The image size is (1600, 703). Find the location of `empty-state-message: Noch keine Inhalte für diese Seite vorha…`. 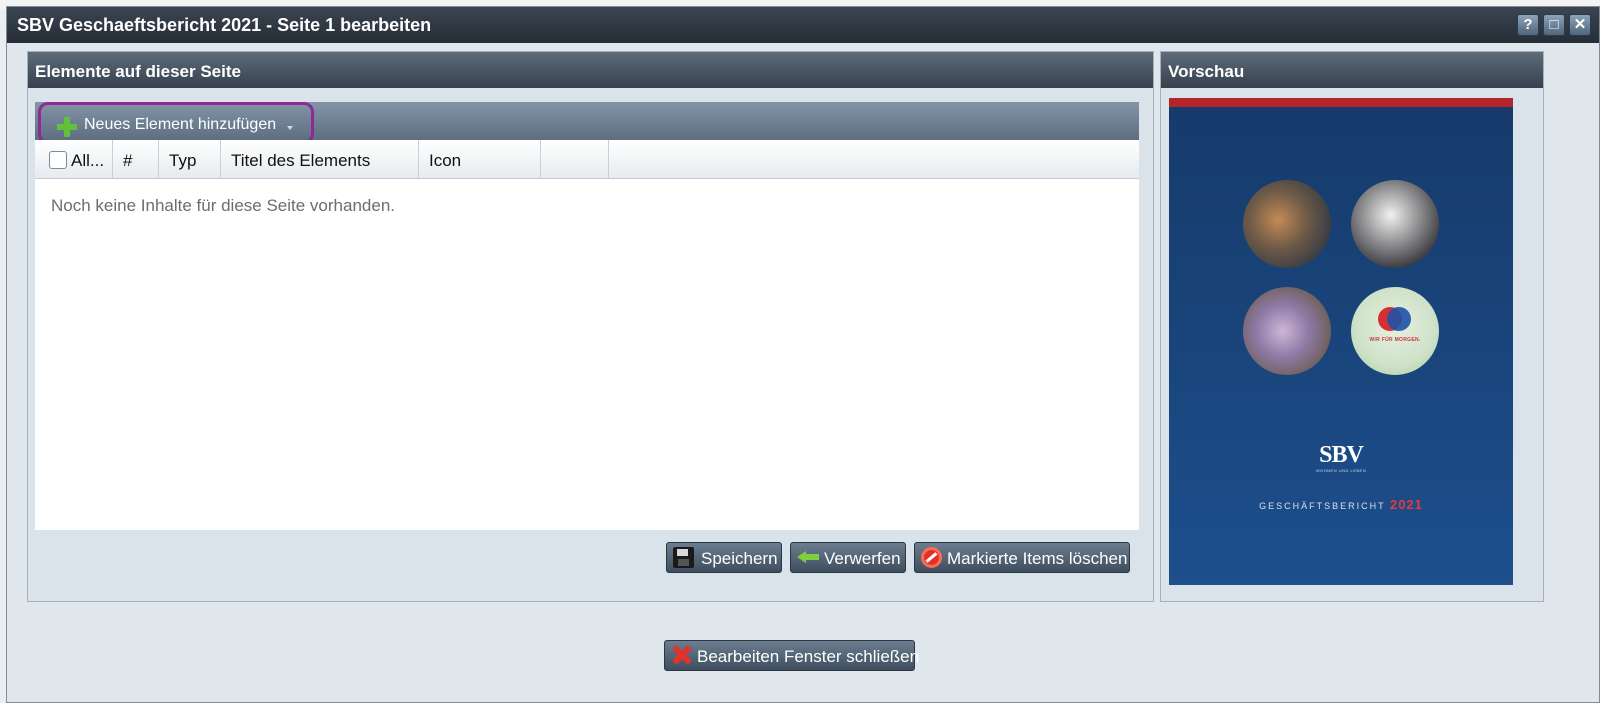

empty-state-message: Noch keine Inhalte für diese Seite vorha… is located at coordinates (223, 205).